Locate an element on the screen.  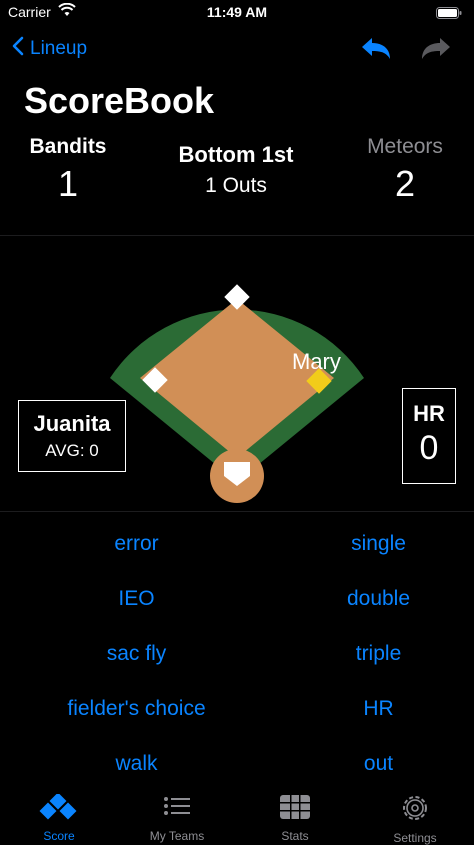
tab-label-stats: Stats is located at coordinates (295, 836).